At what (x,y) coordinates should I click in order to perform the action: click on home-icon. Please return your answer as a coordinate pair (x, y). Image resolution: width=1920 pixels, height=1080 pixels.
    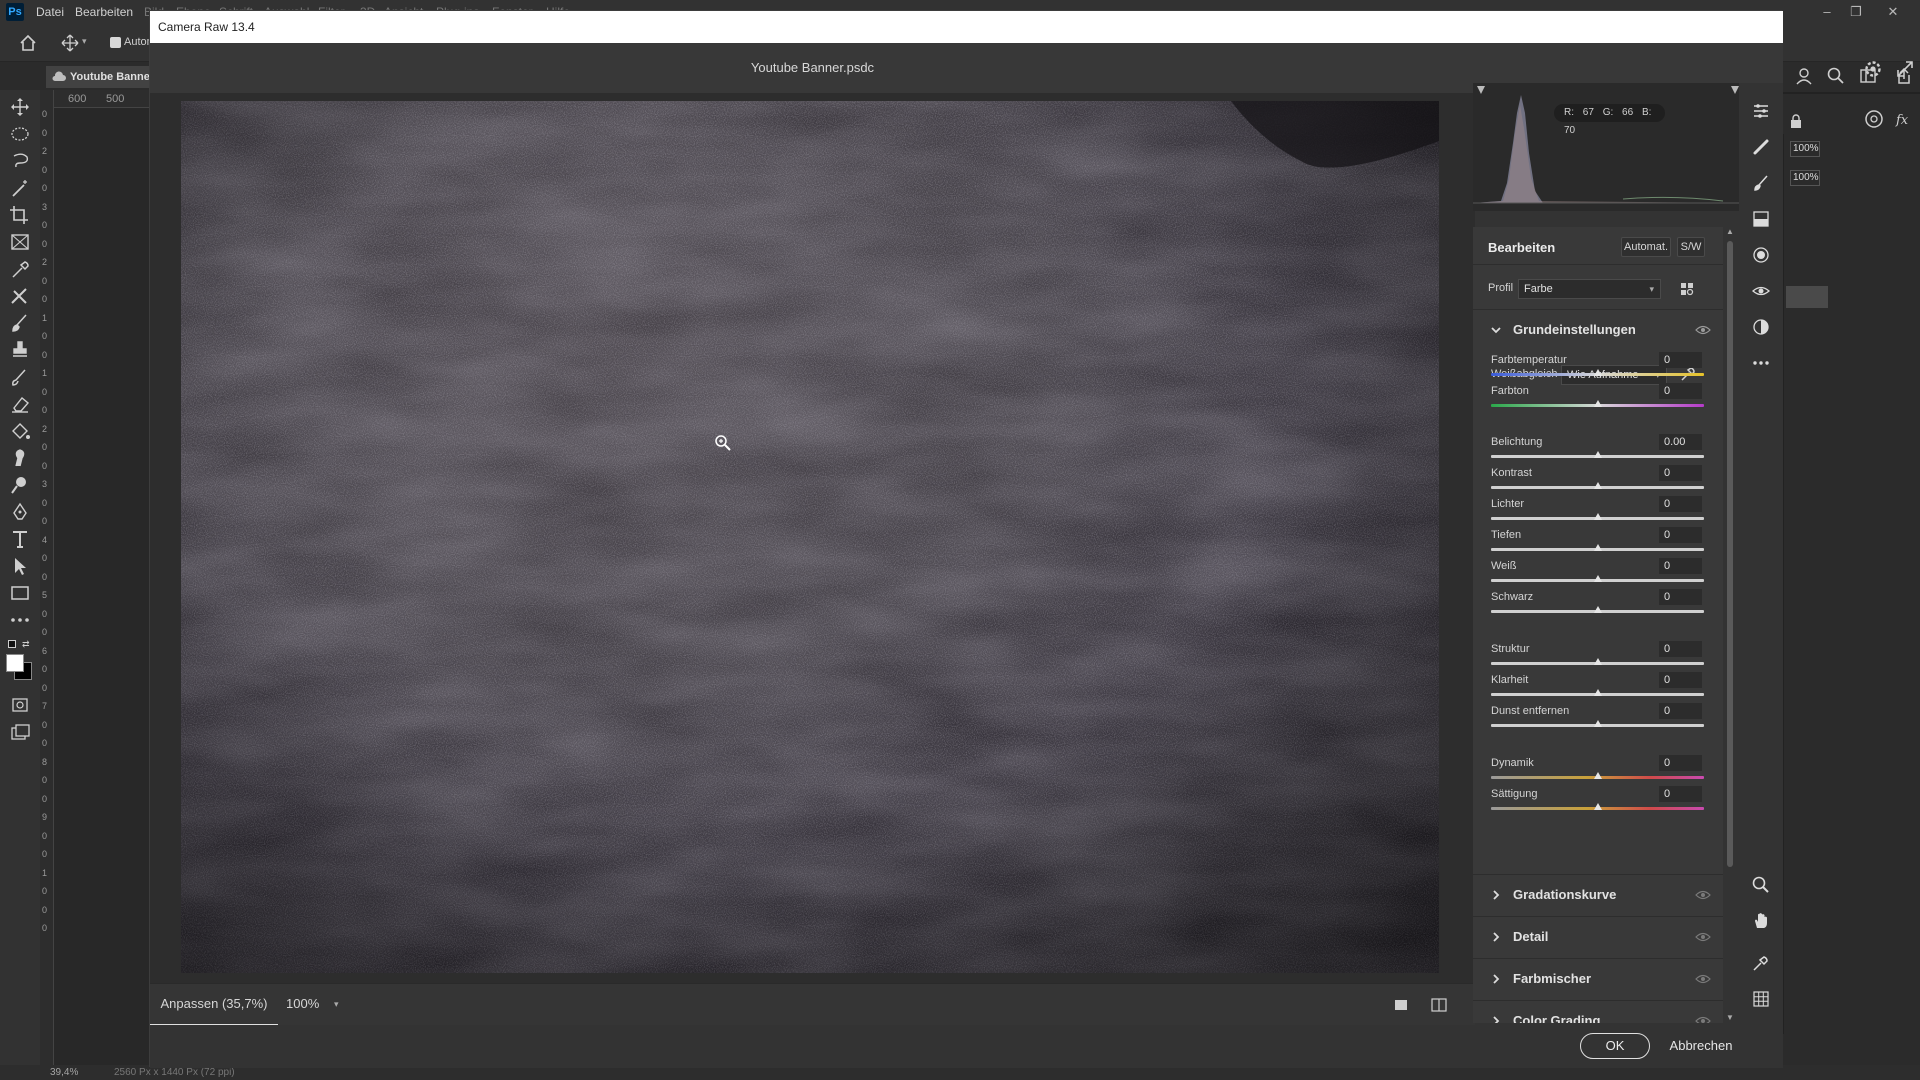
    Looking at the image, I should click on (28, 43).